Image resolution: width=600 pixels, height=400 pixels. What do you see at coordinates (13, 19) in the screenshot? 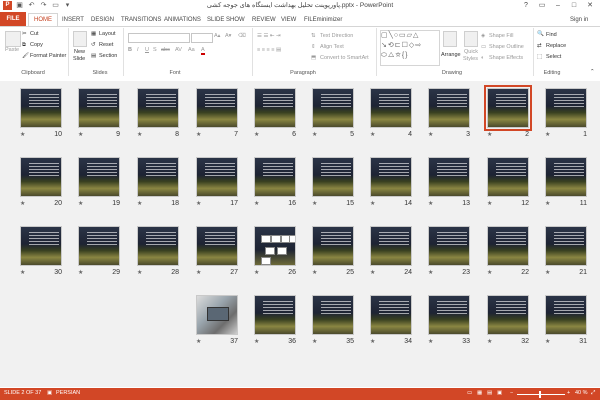
I see `tab-file: FILE` at bounding box center [13, 19].